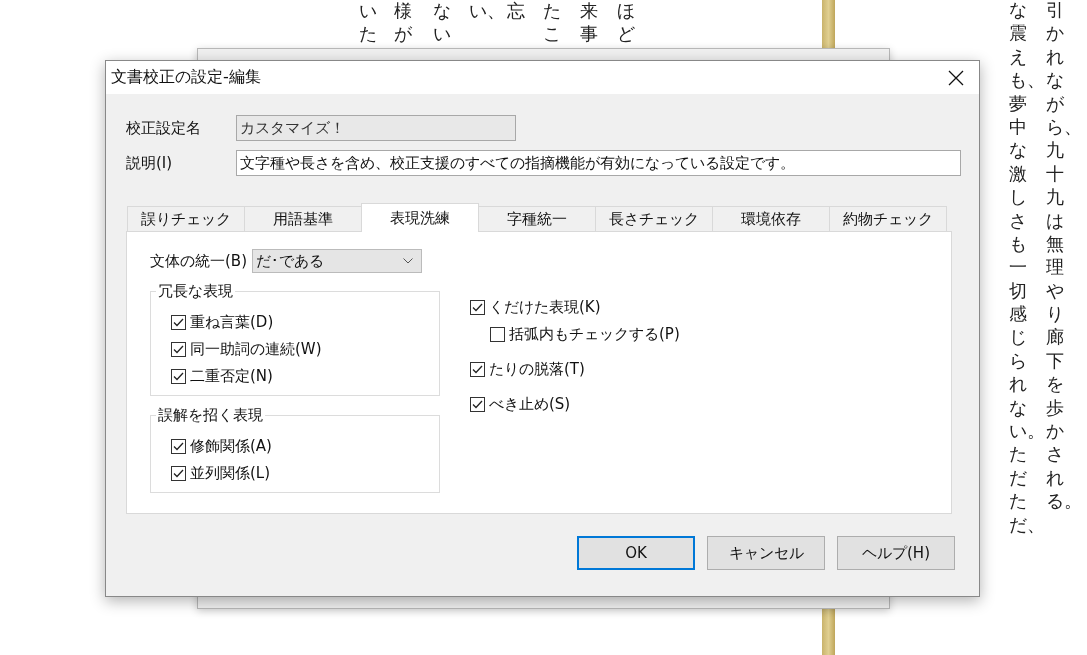 The height and width of the screenshot is (655, 1087). I want to click on checkbox-label: 並列関係(L), so click(230, 473).